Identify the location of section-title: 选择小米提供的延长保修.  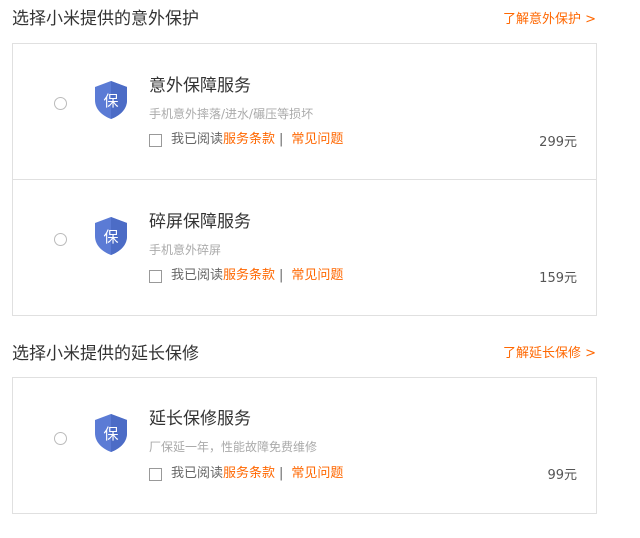
(105, 354).